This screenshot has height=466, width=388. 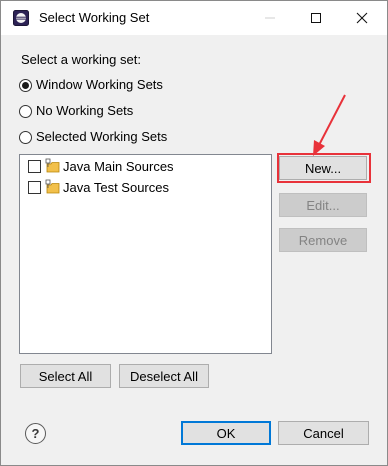 What do you see at coordinates (81, 59) in the screenshot?
I see `select-prompt-label: Select a working set:` at bounding box center [81, 59].